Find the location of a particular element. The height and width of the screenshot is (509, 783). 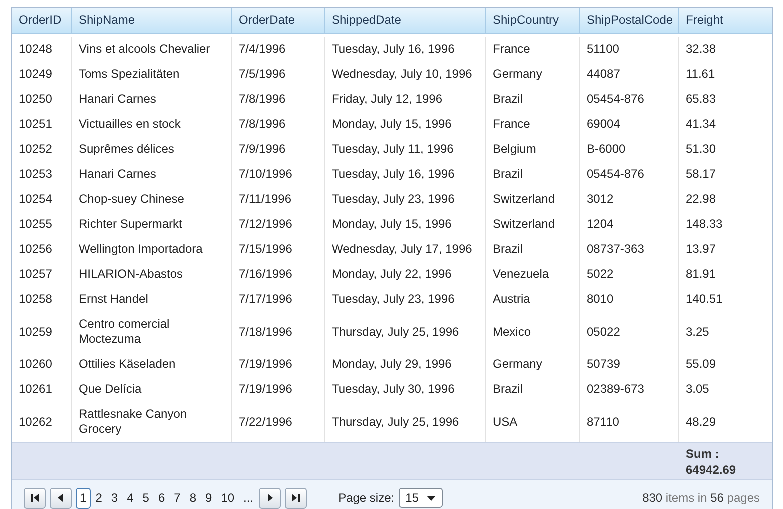

table-cell: Tuesday, July 16, 1996 is located at coordinates (393, 174).